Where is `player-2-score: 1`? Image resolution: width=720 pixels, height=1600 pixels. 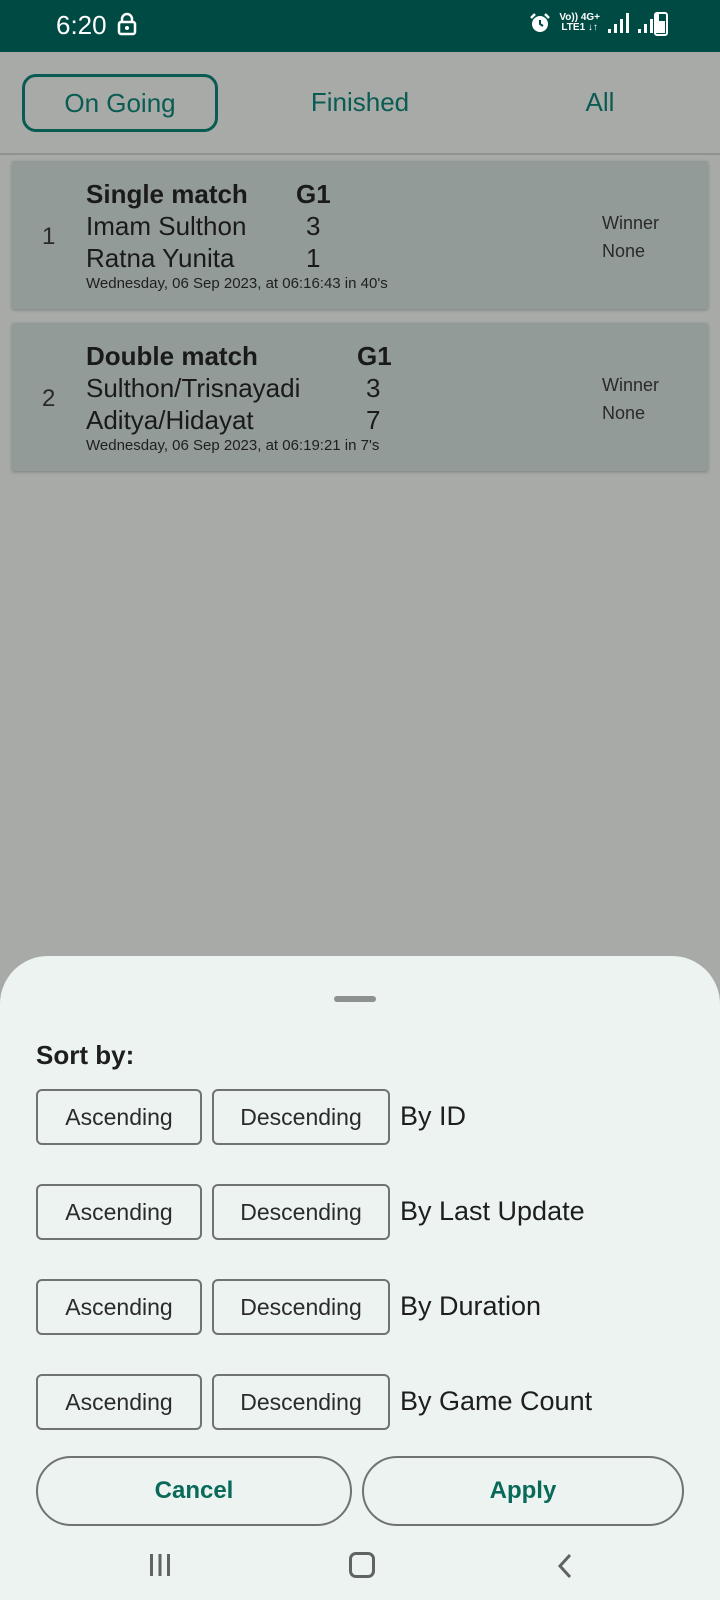 player-2-score: 1 is located at coordinates (313, 258).